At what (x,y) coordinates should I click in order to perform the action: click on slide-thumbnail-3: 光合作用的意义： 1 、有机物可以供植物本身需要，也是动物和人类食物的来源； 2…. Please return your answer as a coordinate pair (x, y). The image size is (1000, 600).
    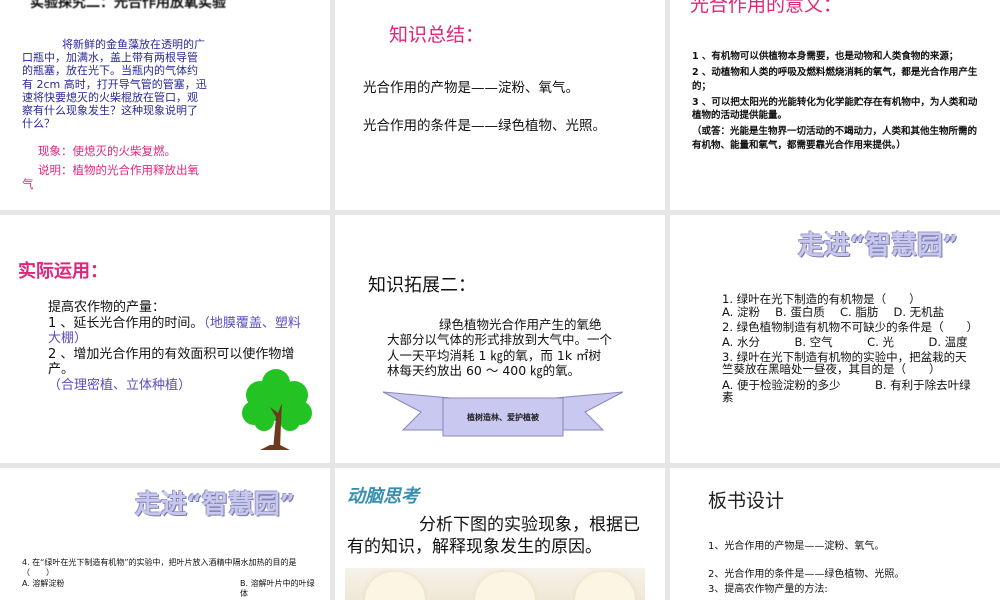
    Looking at the image, I should click on (835, 105).